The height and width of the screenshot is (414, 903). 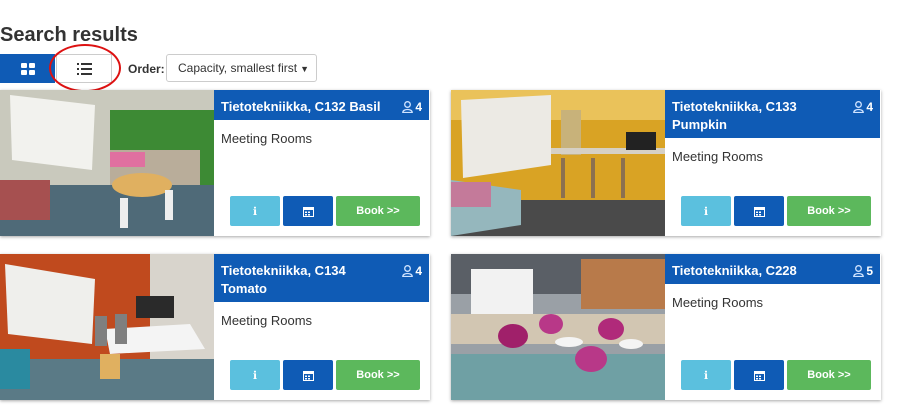 I want to click on grid-view-icon, so click(x=27, y=68).